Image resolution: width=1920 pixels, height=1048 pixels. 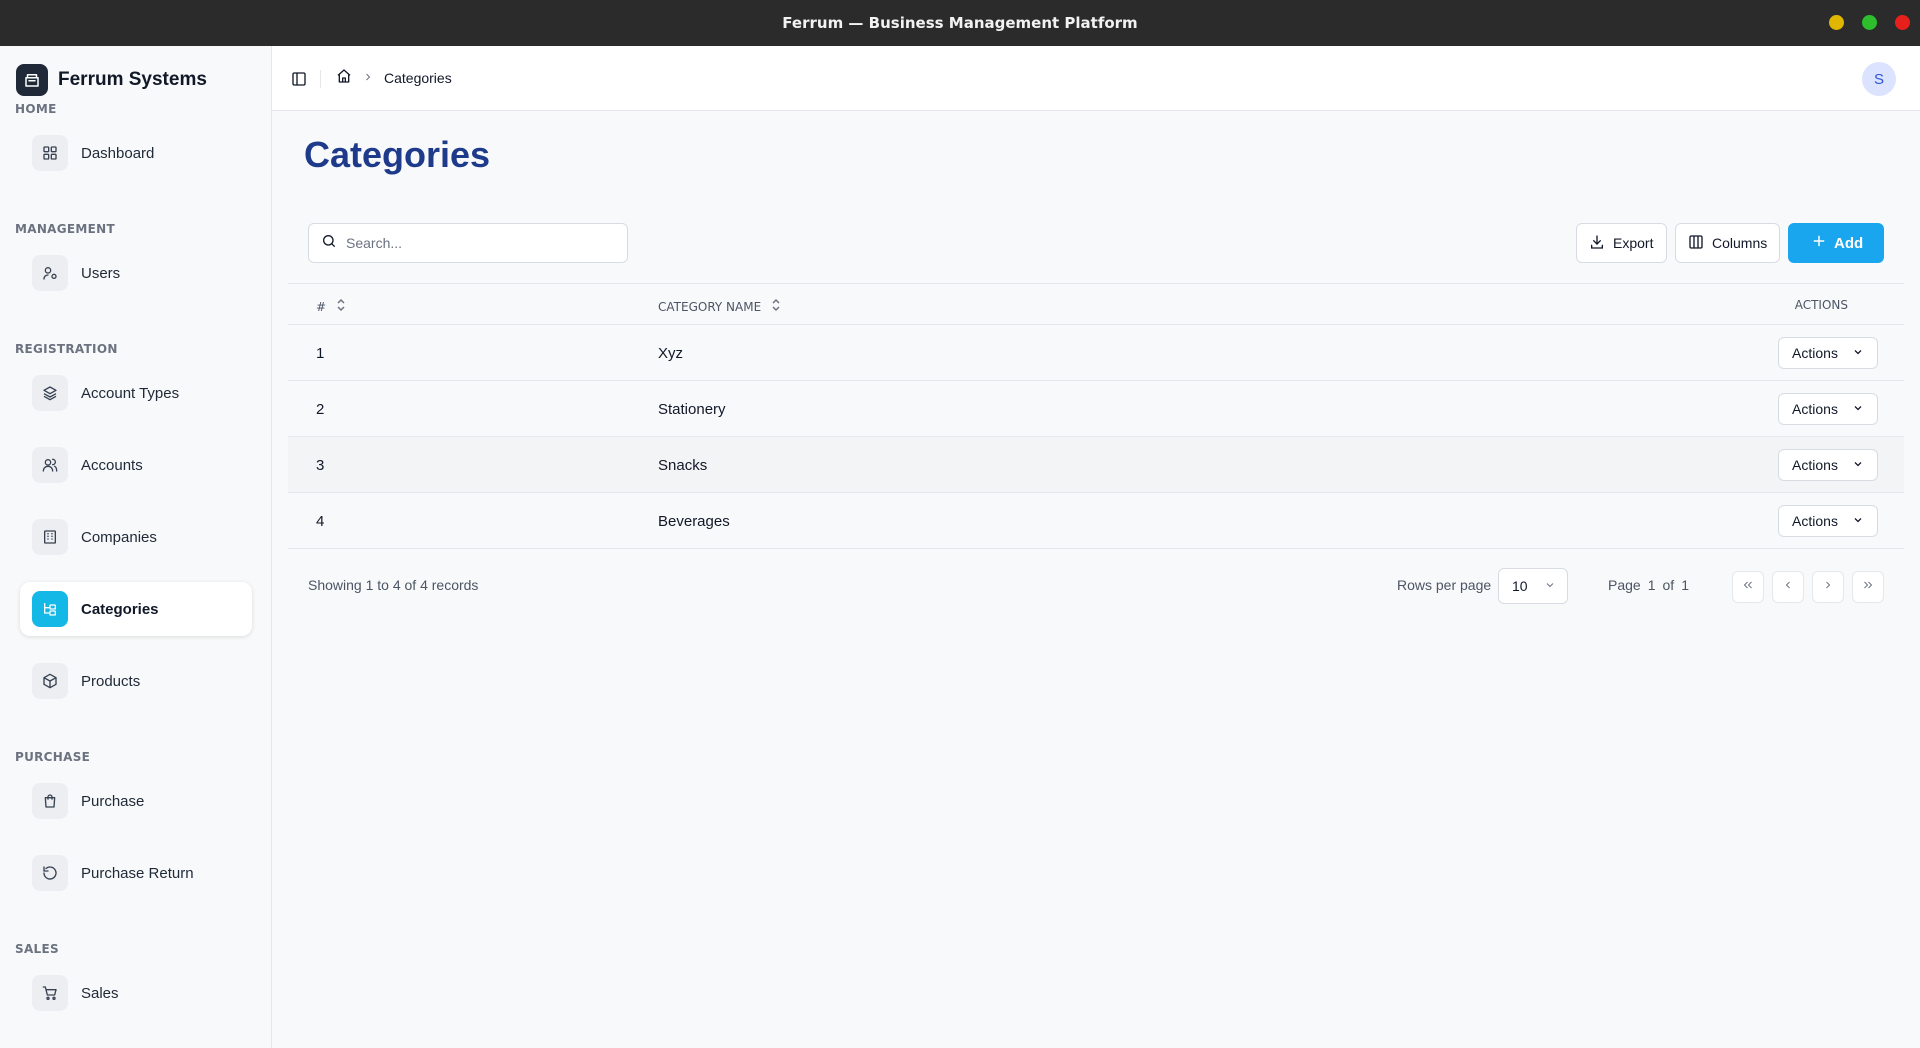 I want to click on column-header-category-name: CATEGORY NAME, so click(x=719, y=306).